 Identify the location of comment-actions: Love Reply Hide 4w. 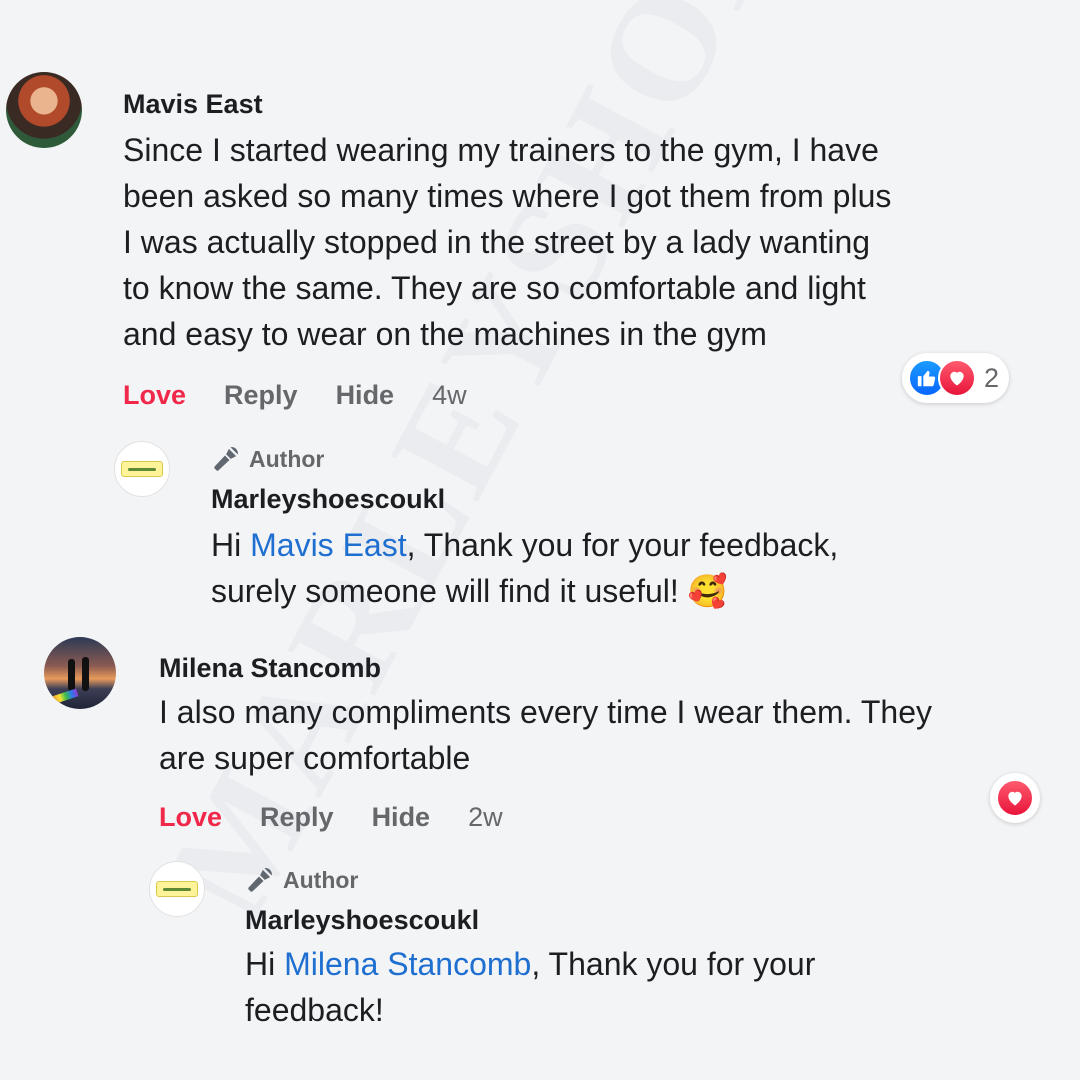
(295, 395).